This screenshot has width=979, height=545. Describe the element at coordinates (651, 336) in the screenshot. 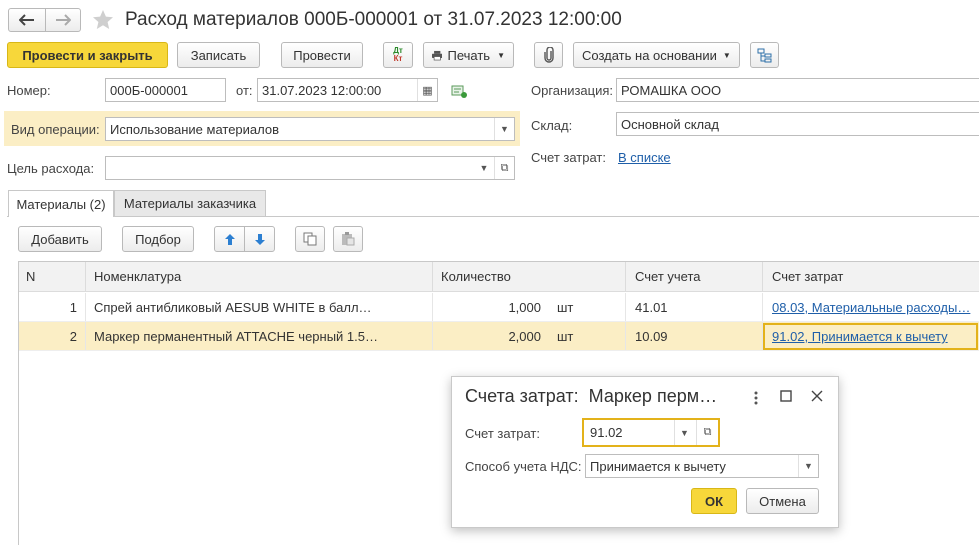

I see `row-account: 10.09` at that location.